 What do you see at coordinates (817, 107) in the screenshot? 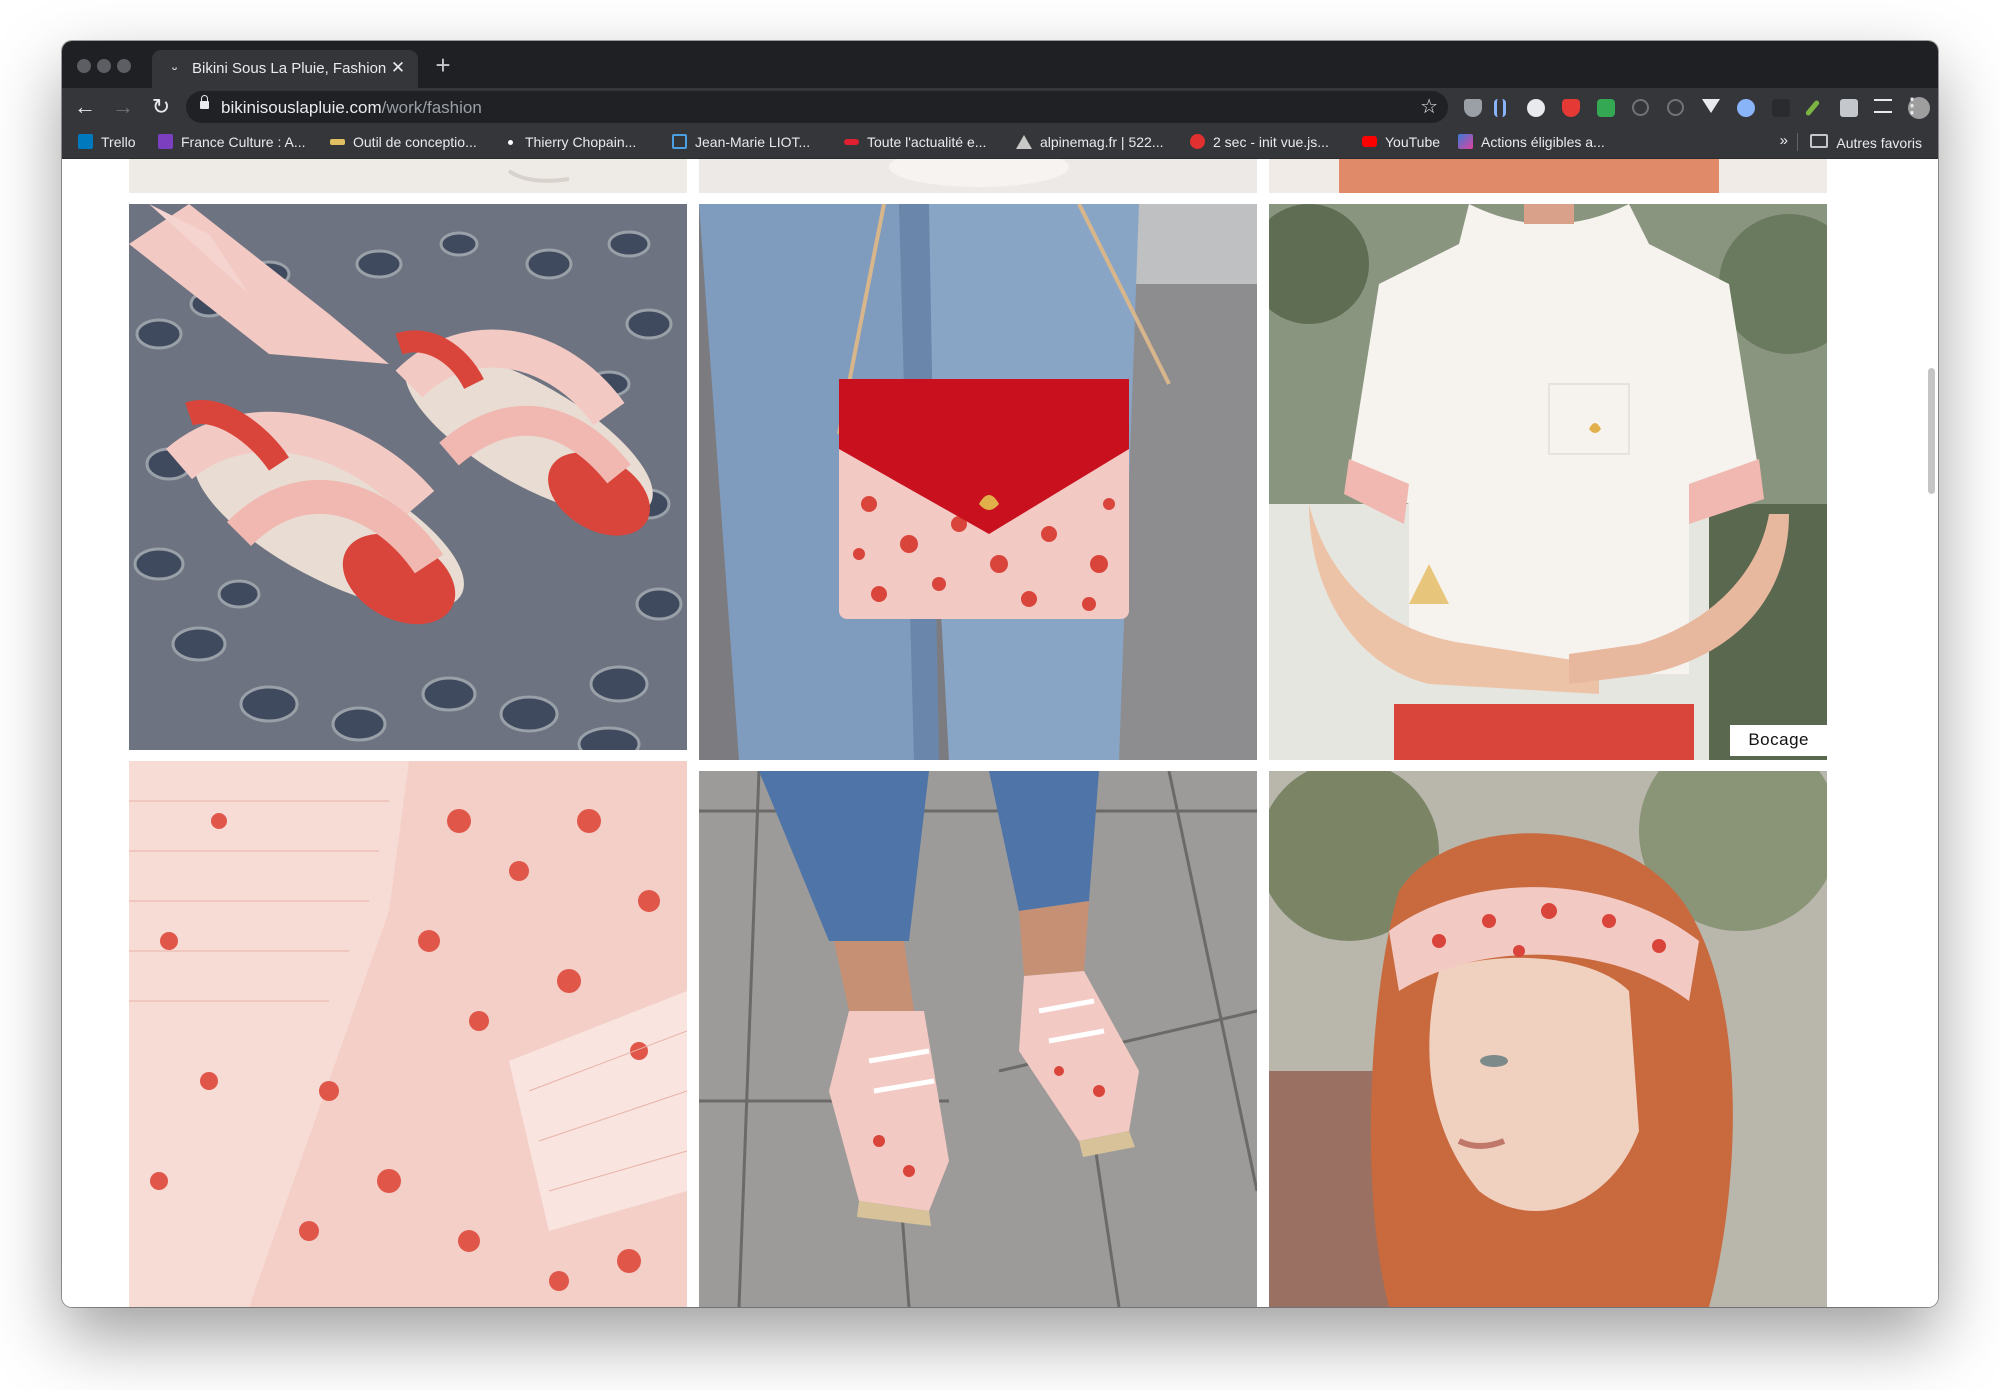
I see `address-bar: bikinisouslapluie.com/work/fashion ☆` at bounding box center [817, 107].